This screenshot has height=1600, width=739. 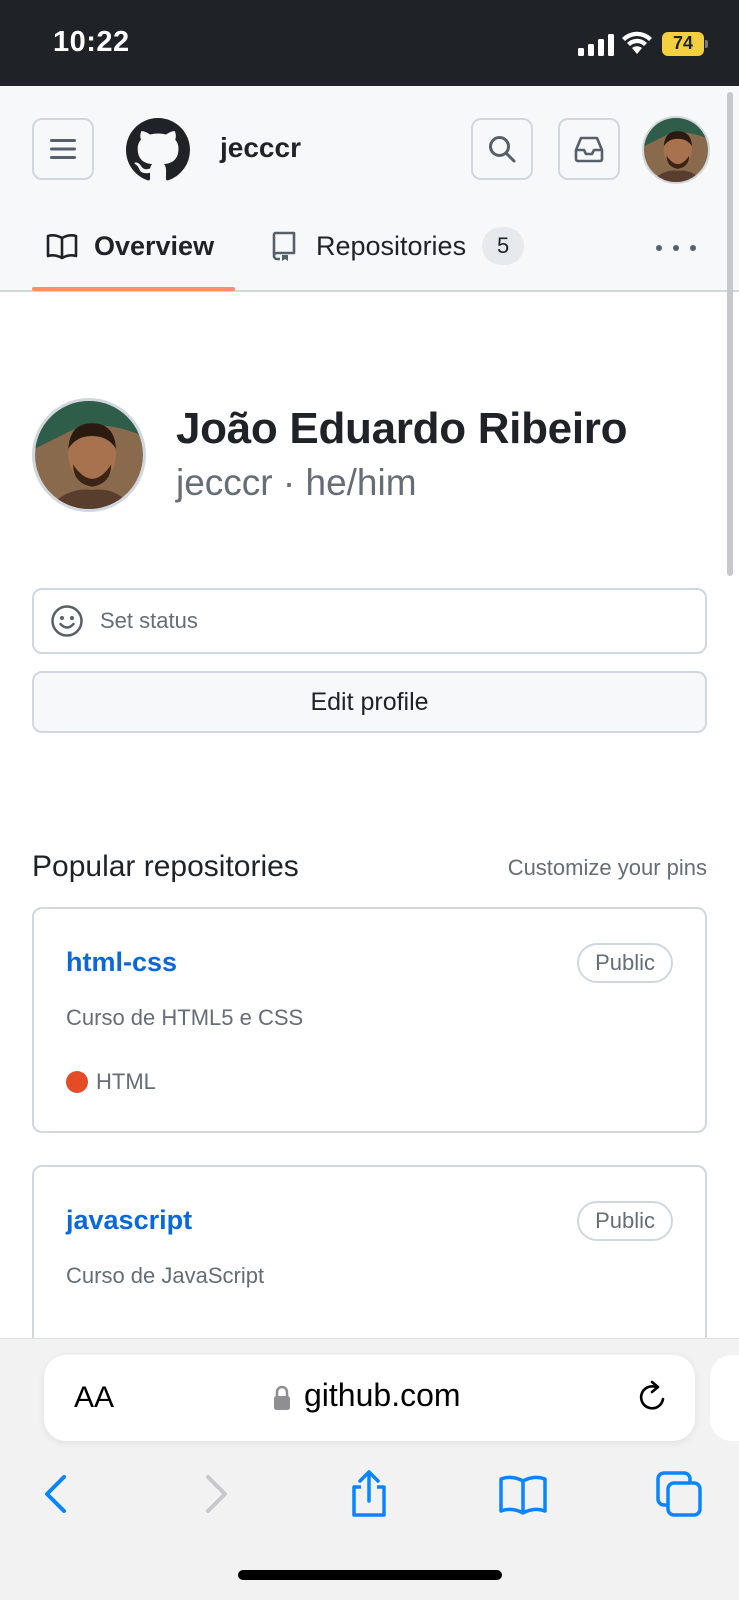 I want to click on back-icon, so click(x=57, y=1494).